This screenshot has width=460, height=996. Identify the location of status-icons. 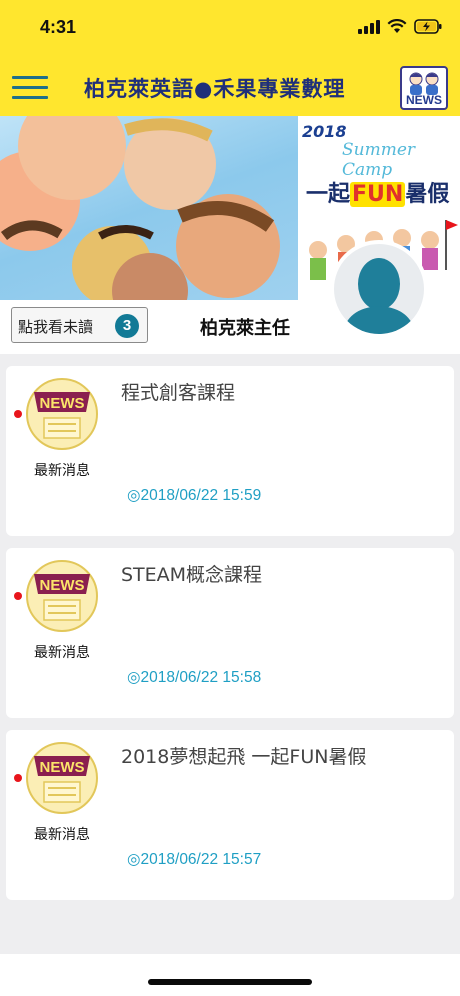
(400, 26).